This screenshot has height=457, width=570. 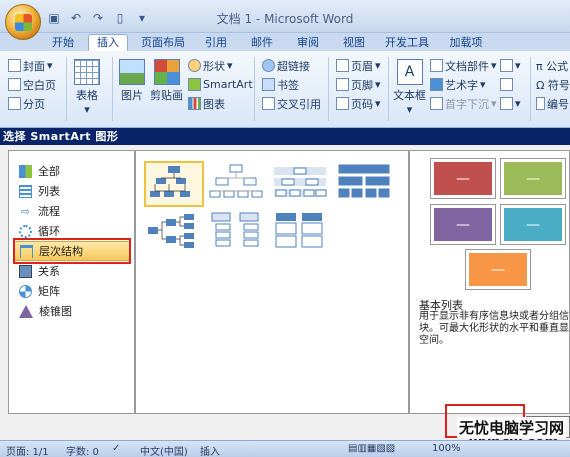 I want to click on hyperlink-button: 超链接, so click(x=286, y=65).